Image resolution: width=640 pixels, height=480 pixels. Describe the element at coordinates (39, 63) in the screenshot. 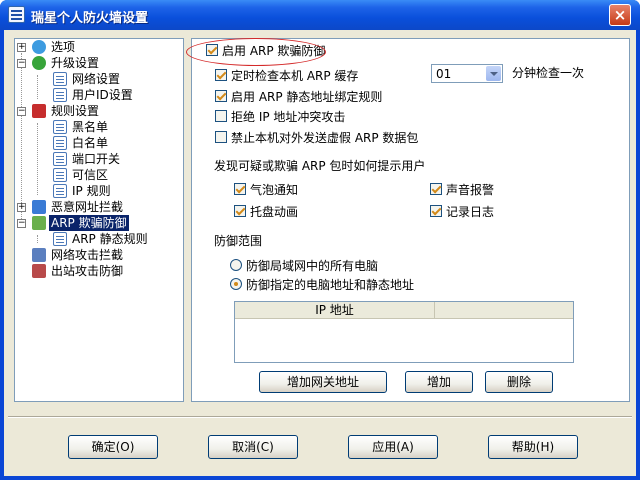

I see `upgrade-globe-icon` at that location.